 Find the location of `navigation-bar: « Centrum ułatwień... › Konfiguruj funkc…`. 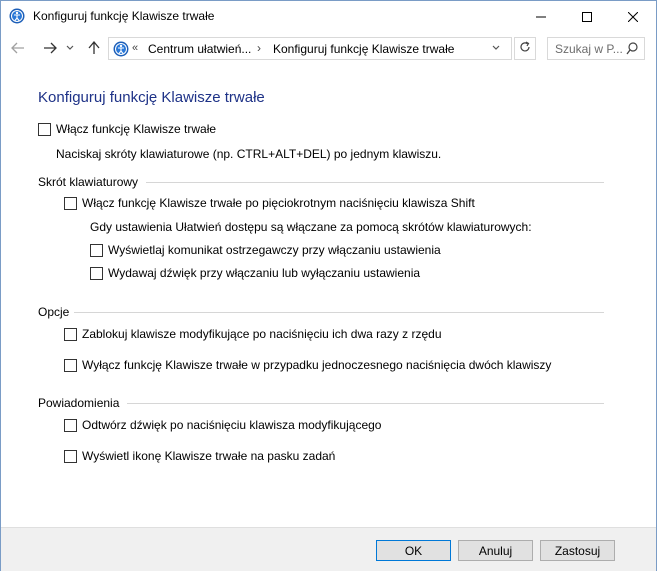

navigation-bar: « Centrum ułatwień... › Konfiguruj funkc… is located at coordinates (328, 48).